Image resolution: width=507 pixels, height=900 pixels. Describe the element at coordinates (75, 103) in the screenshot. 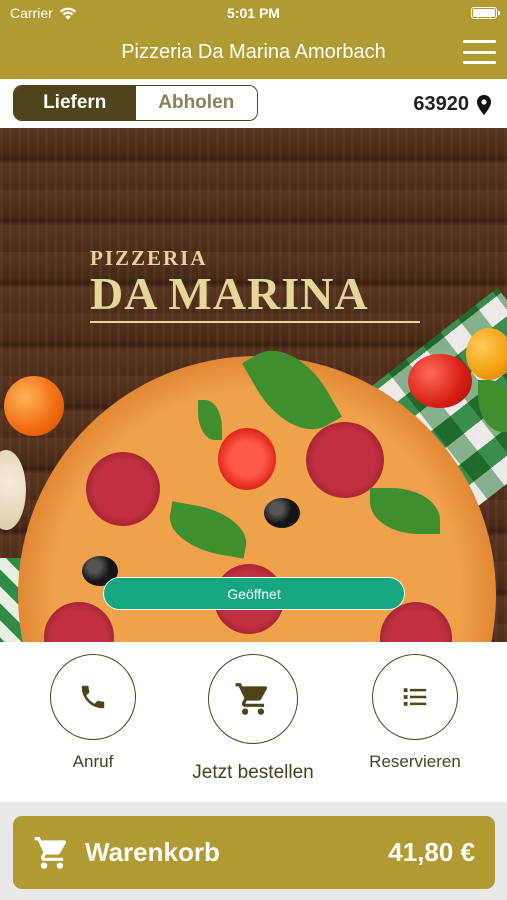

I see `delivery-option-liefern: Liefern` at that location.